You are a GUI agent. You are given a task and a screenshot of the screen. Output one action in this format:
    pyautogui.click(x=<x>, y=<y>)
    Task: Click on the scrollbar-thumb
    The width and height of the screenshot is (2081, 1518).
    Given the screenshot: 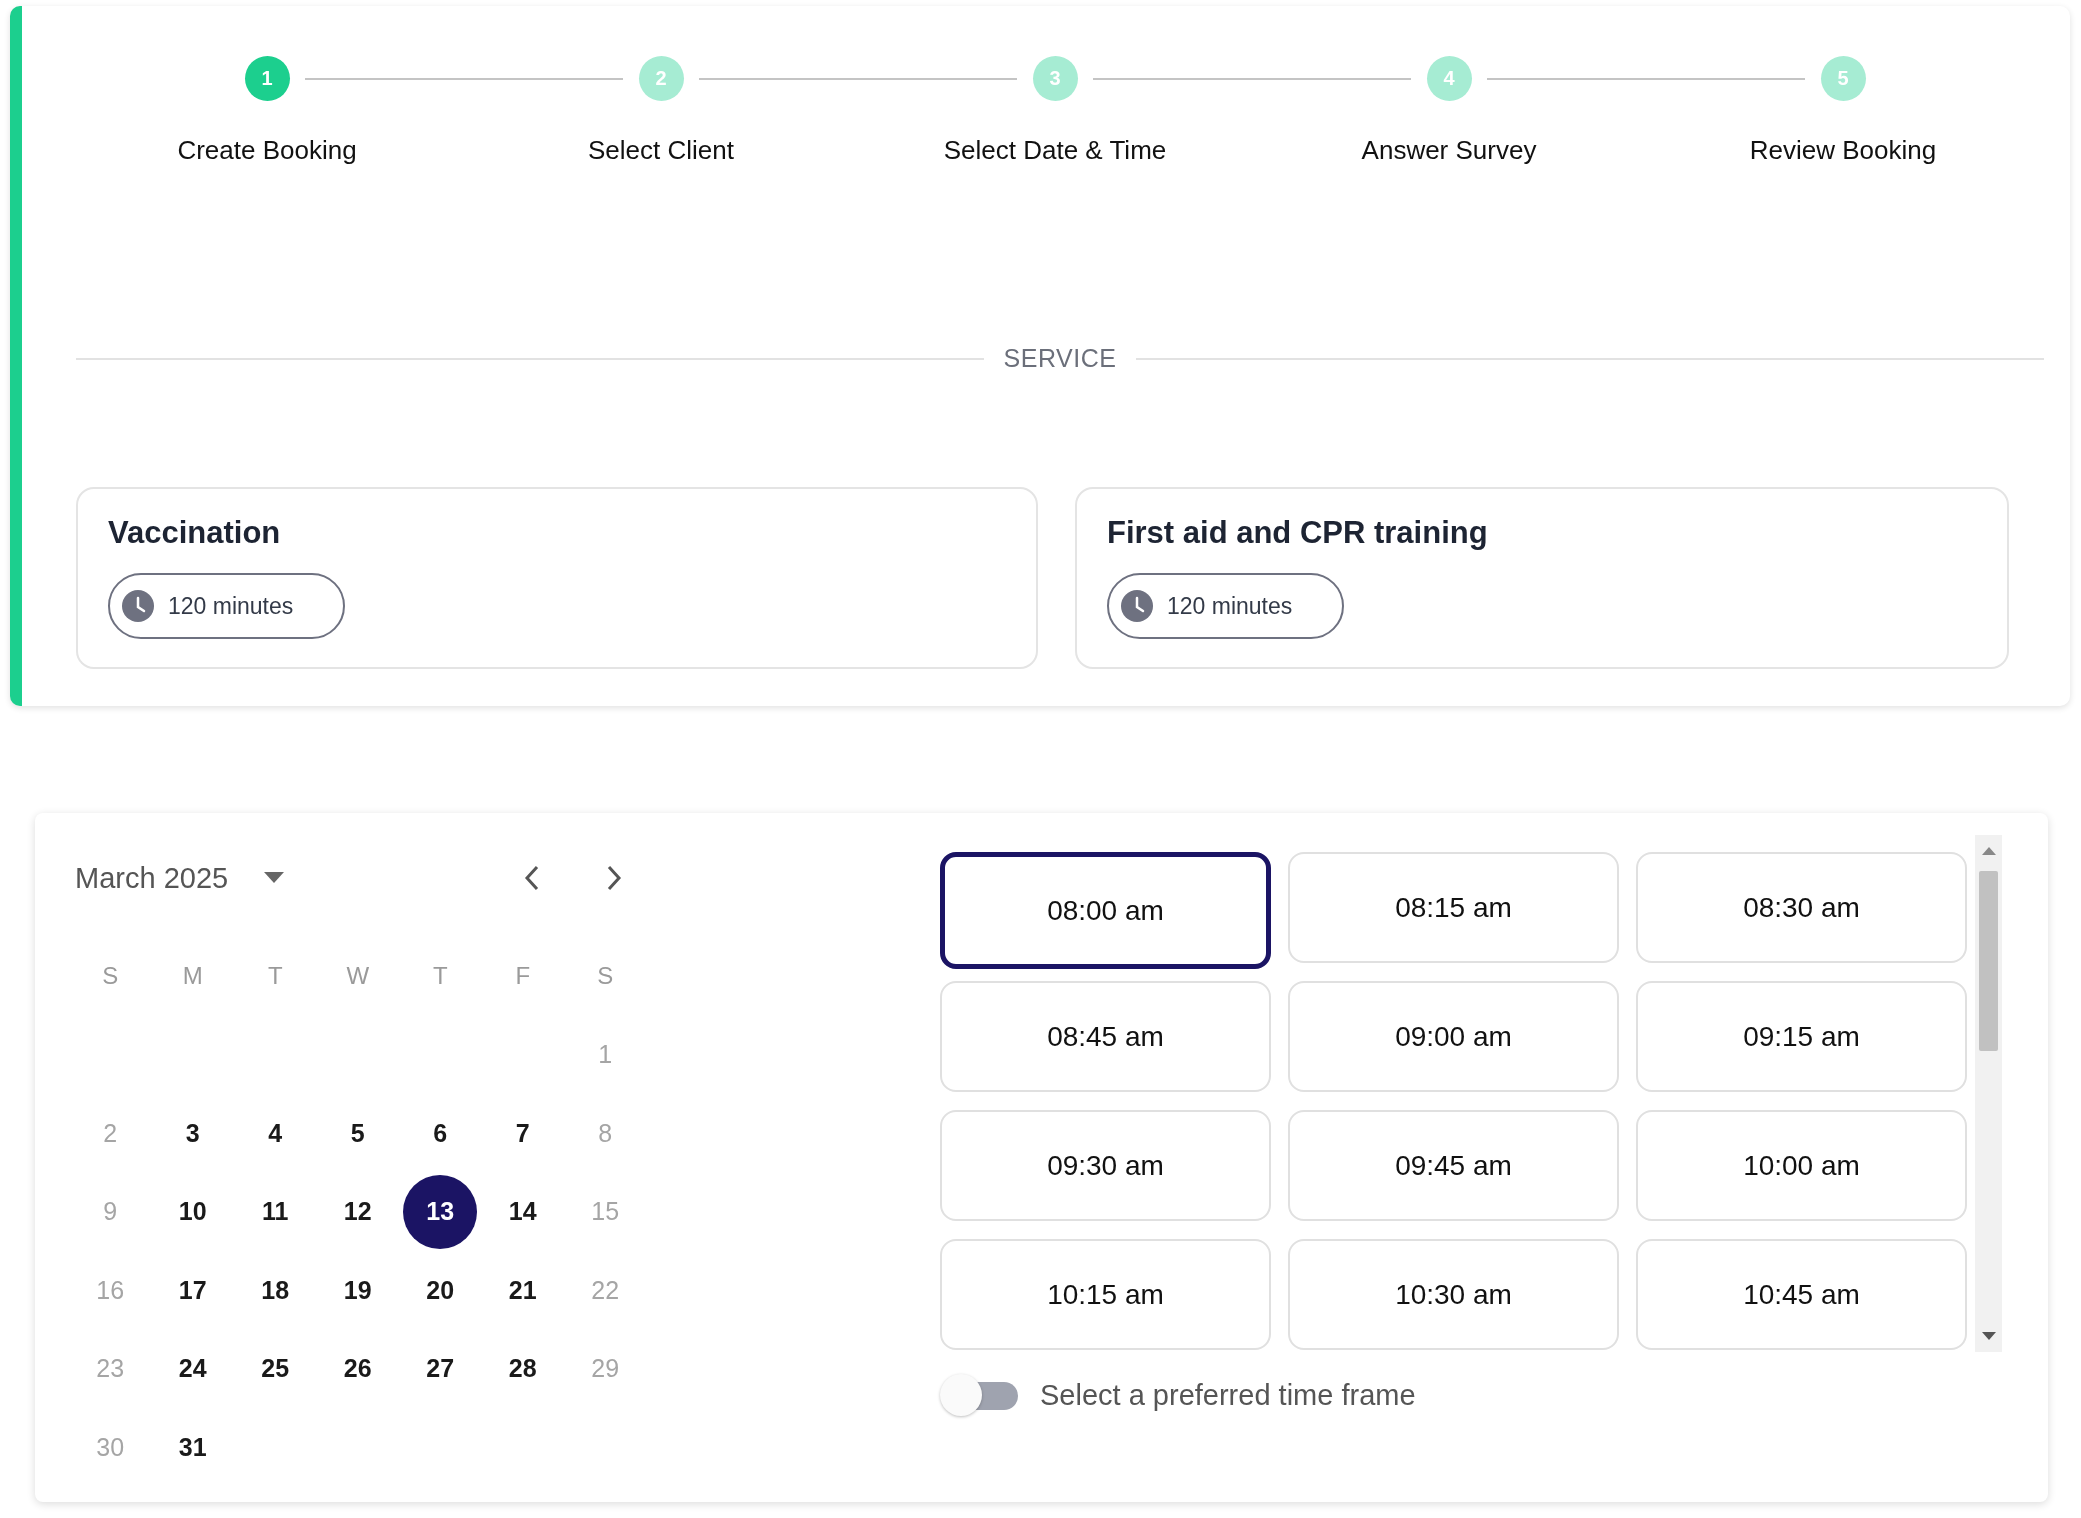 What is the action you would take?
    pyautogui.click(x=1988, y=961)
    